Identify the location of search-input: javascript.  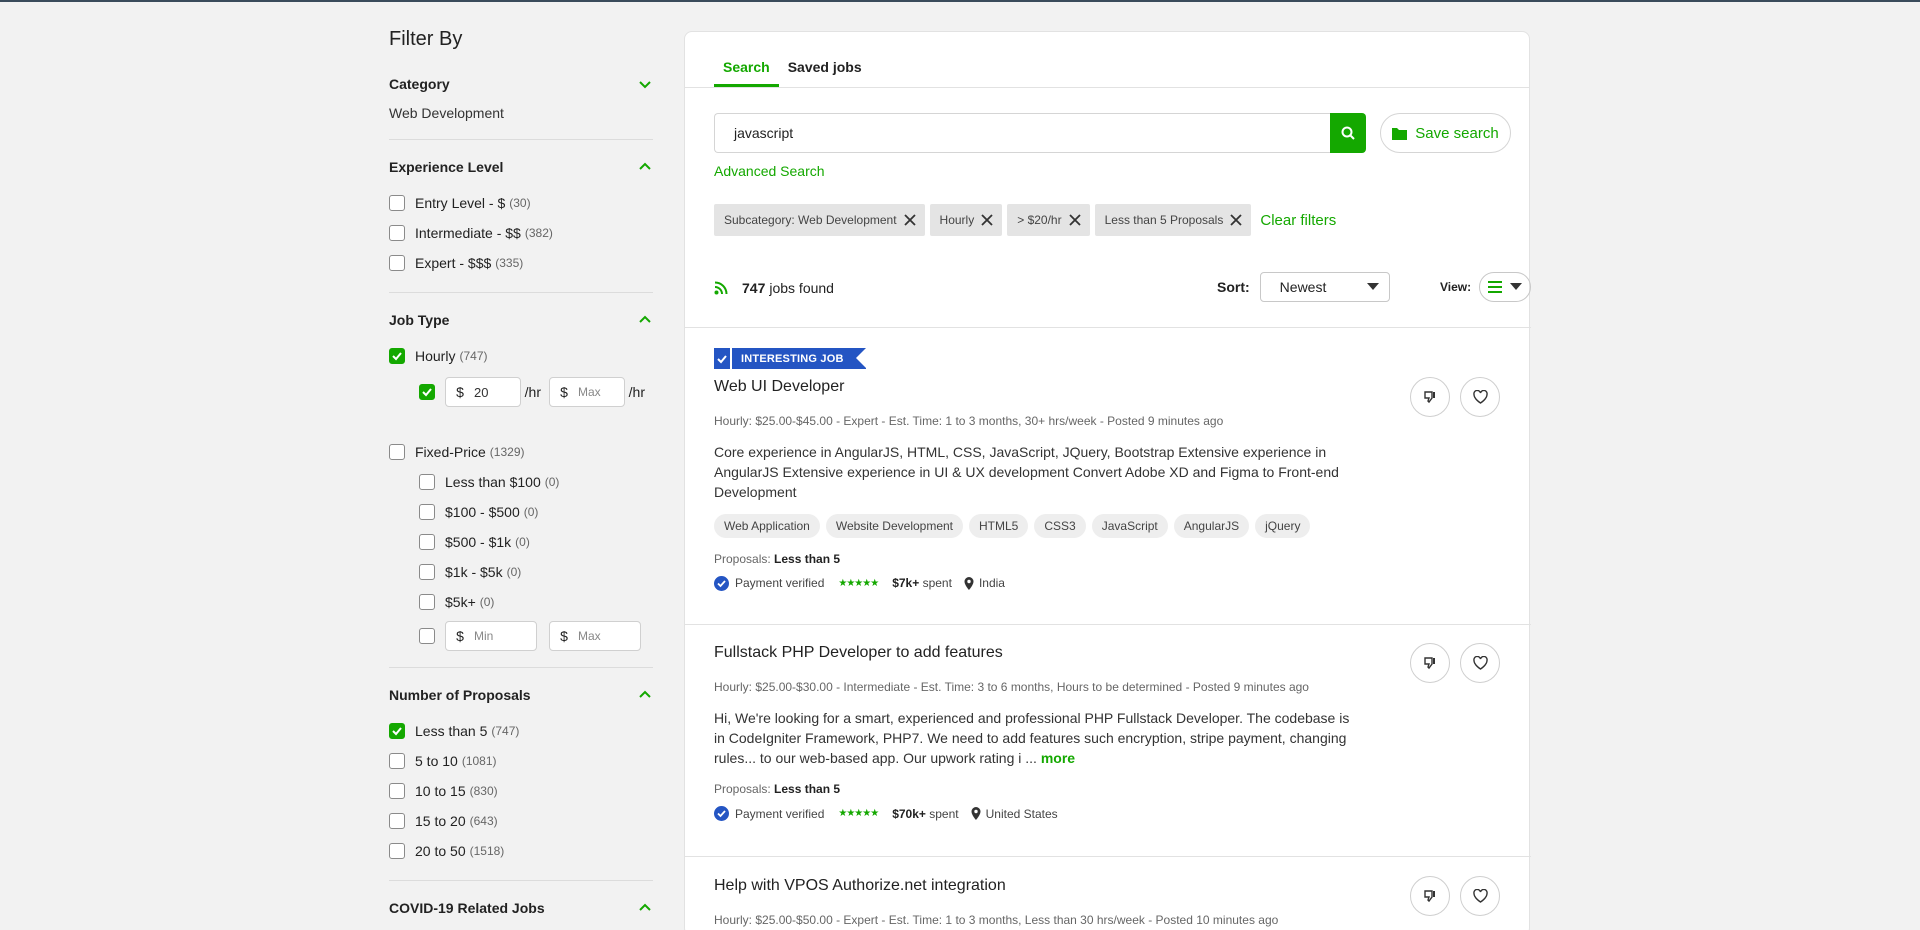
(1022, 133).